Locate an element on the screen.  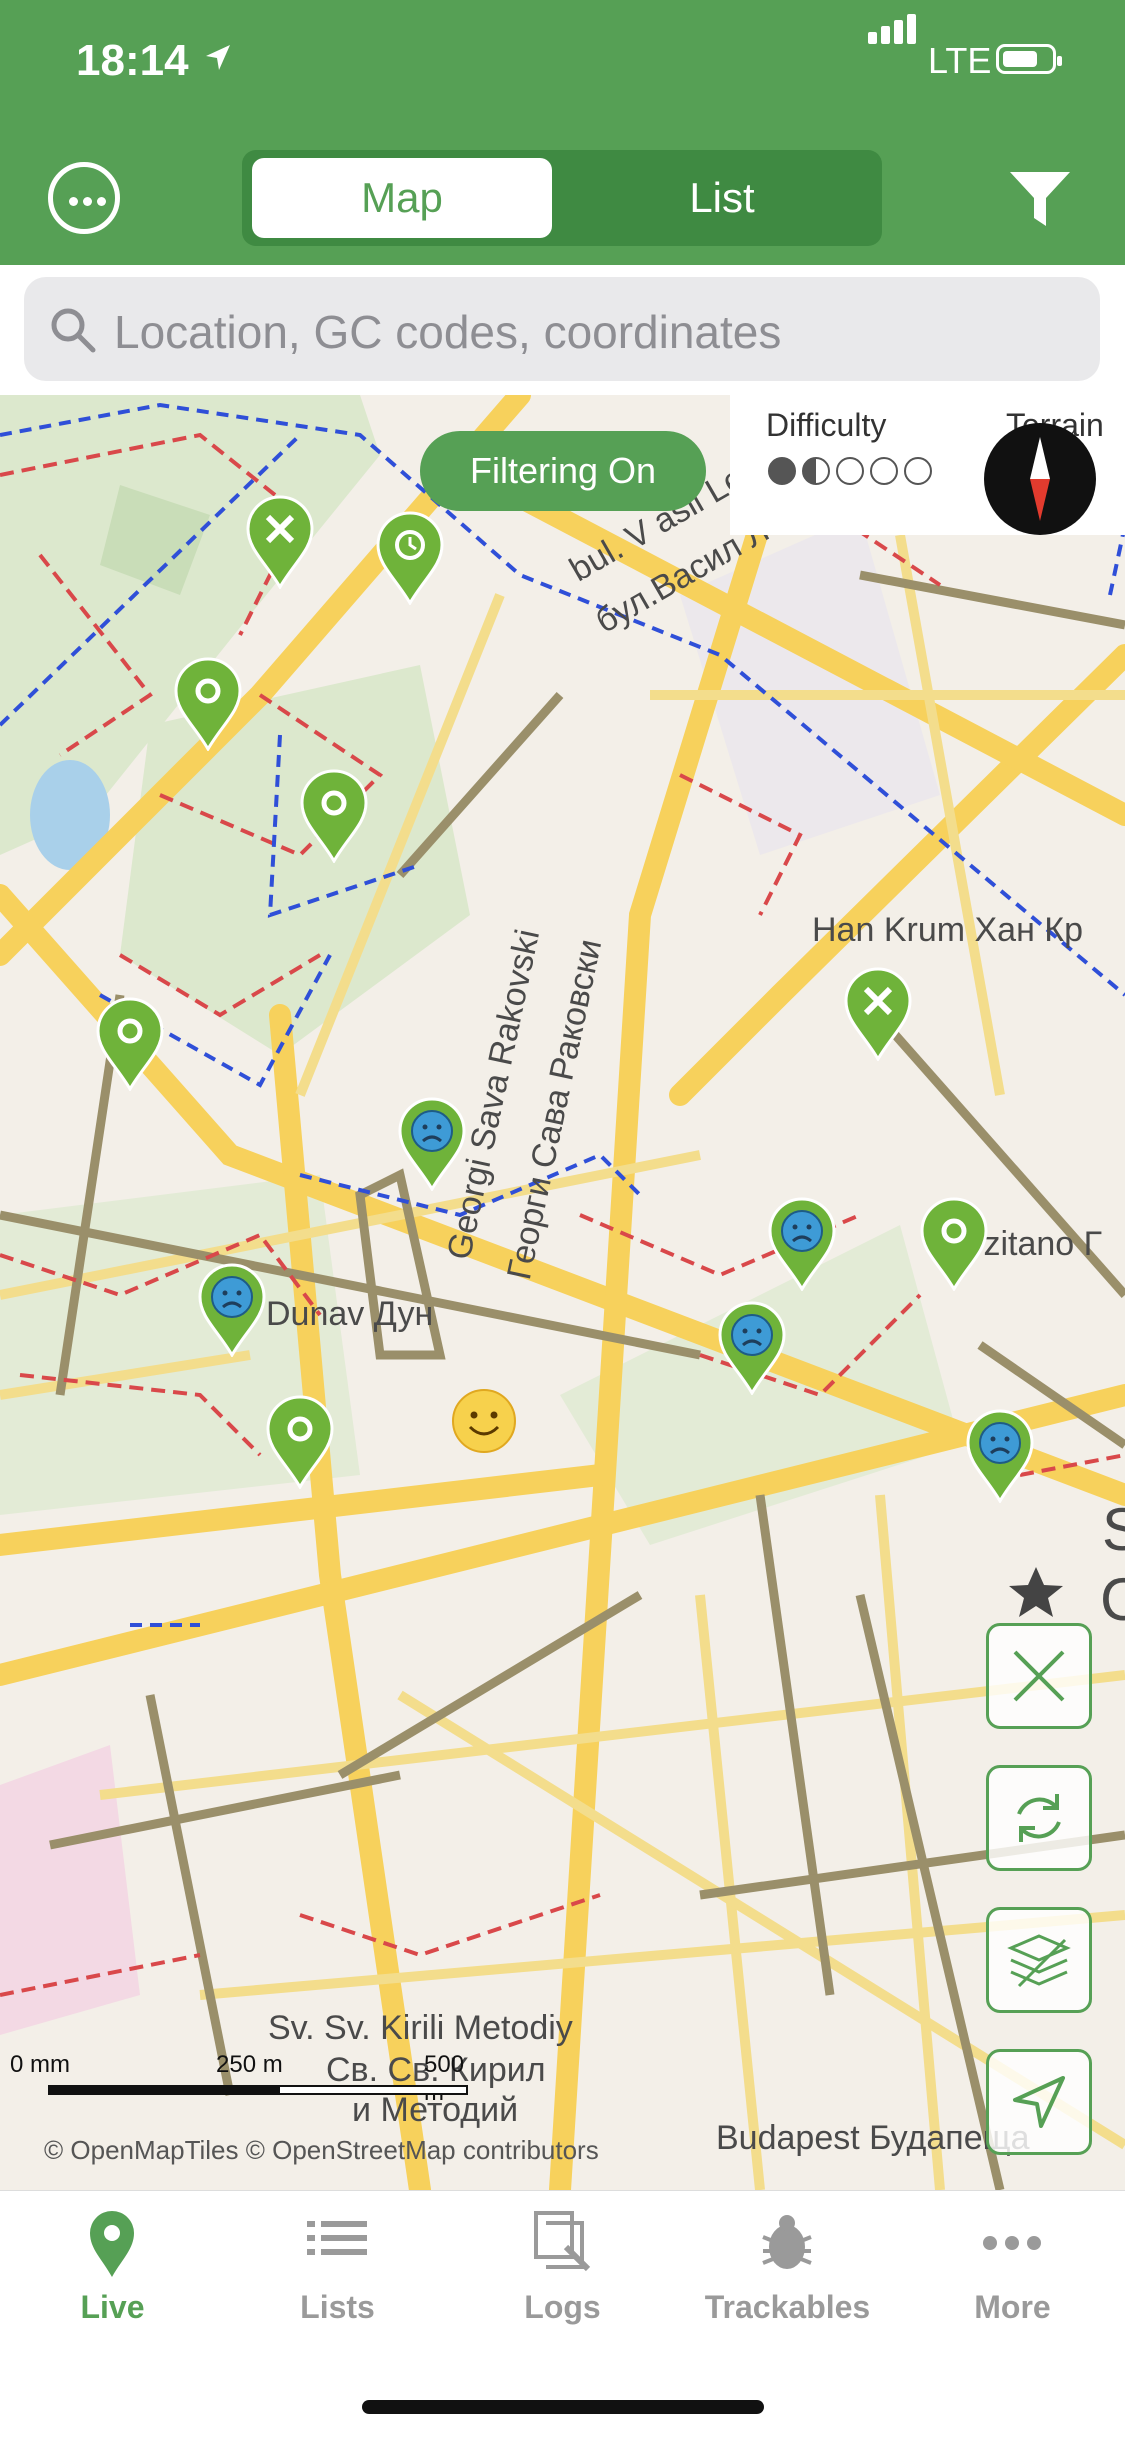
difficulty-rating-icon is located at coordinates (850, 471).